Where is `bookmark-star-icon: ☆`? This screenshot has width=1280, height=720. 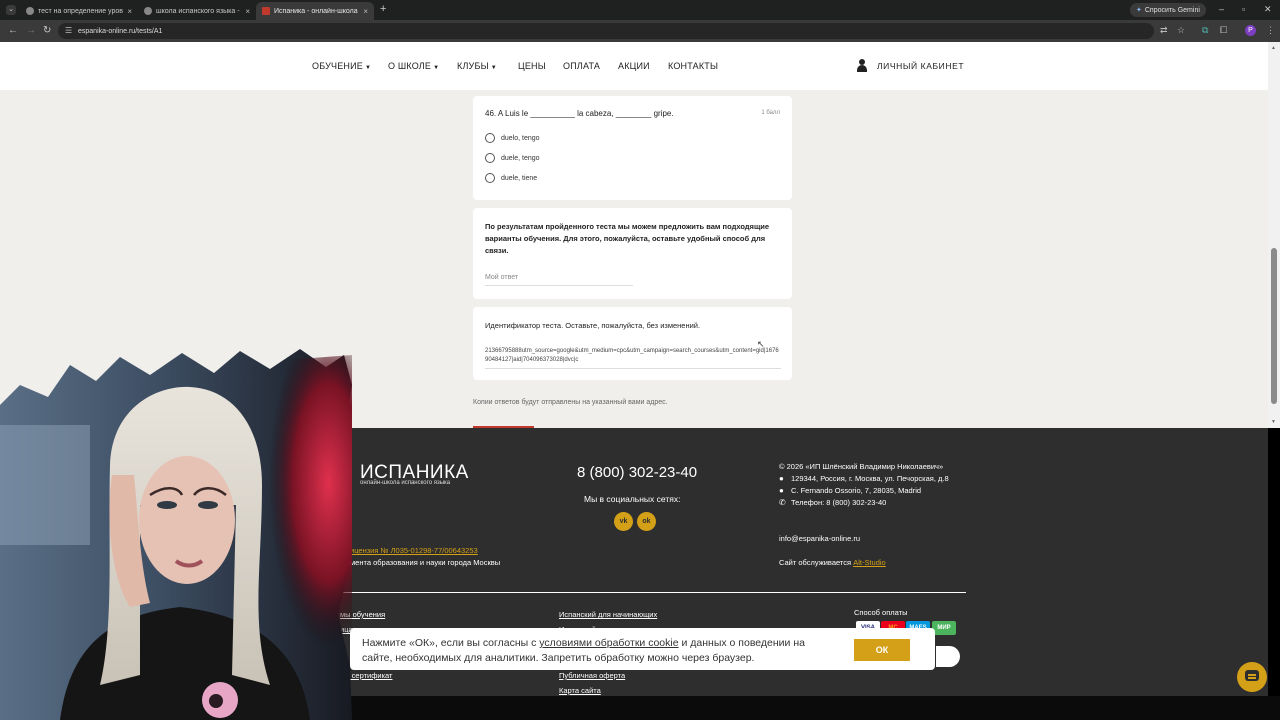
bookmark-star-icon: ☆ is located at coordinates (1181, 30).